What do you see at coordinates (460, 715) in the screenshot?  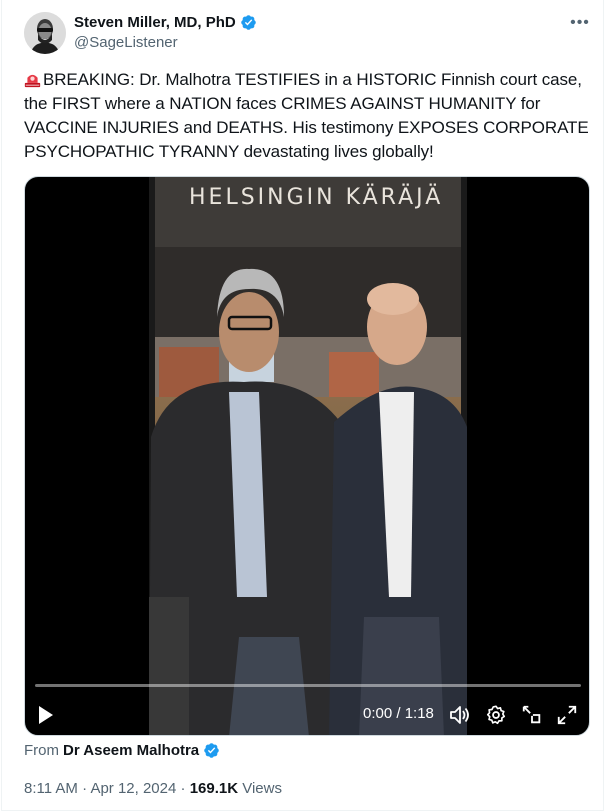 I see `volume-icon` at bounding box center [460, 715].